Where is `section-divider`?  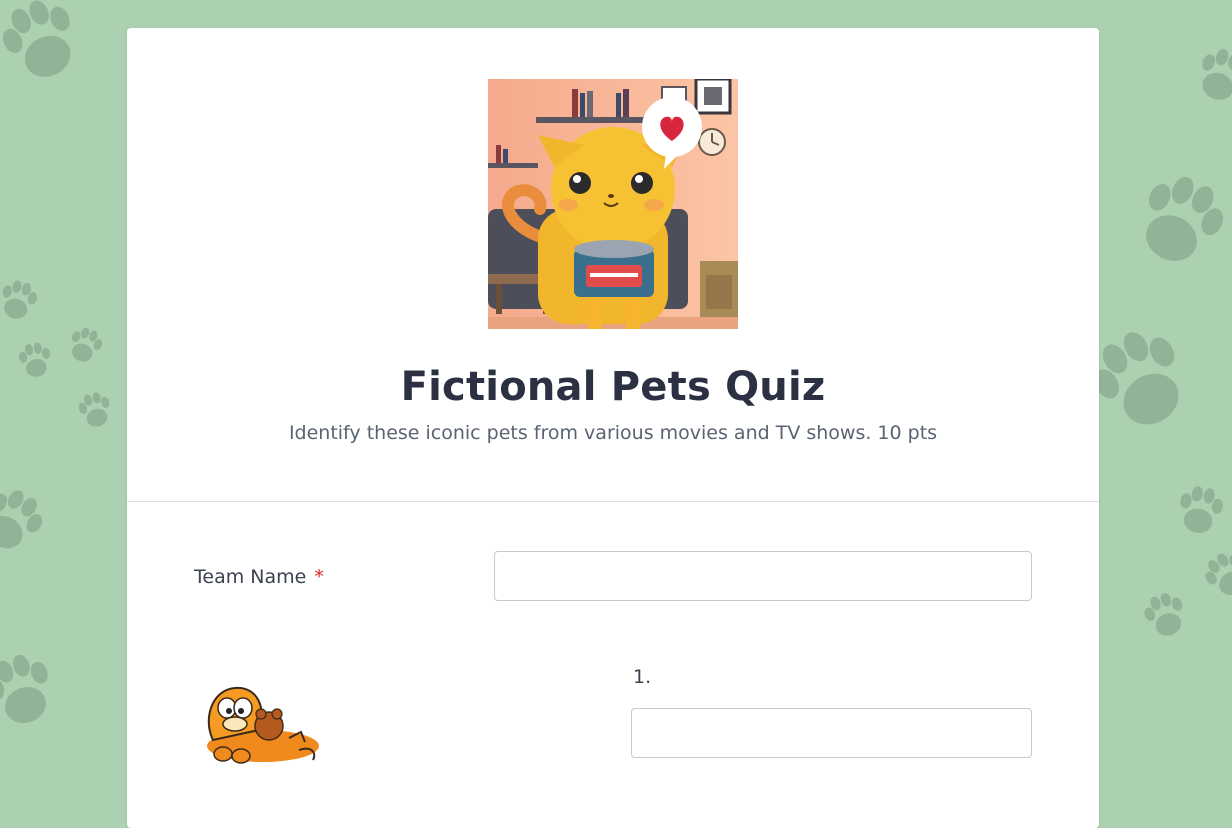 section-divider is located at coordinates (613, 501).